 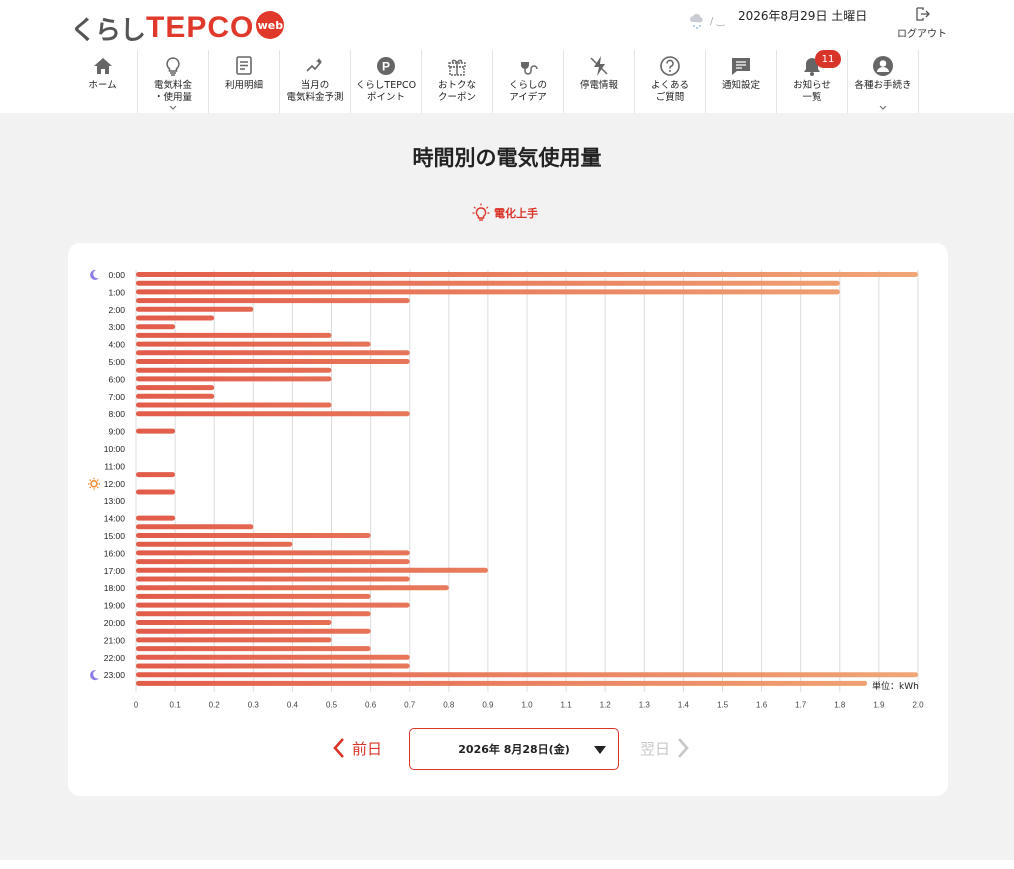 I want to click on nav-label: 通知設定, so click(x=740, y=85).